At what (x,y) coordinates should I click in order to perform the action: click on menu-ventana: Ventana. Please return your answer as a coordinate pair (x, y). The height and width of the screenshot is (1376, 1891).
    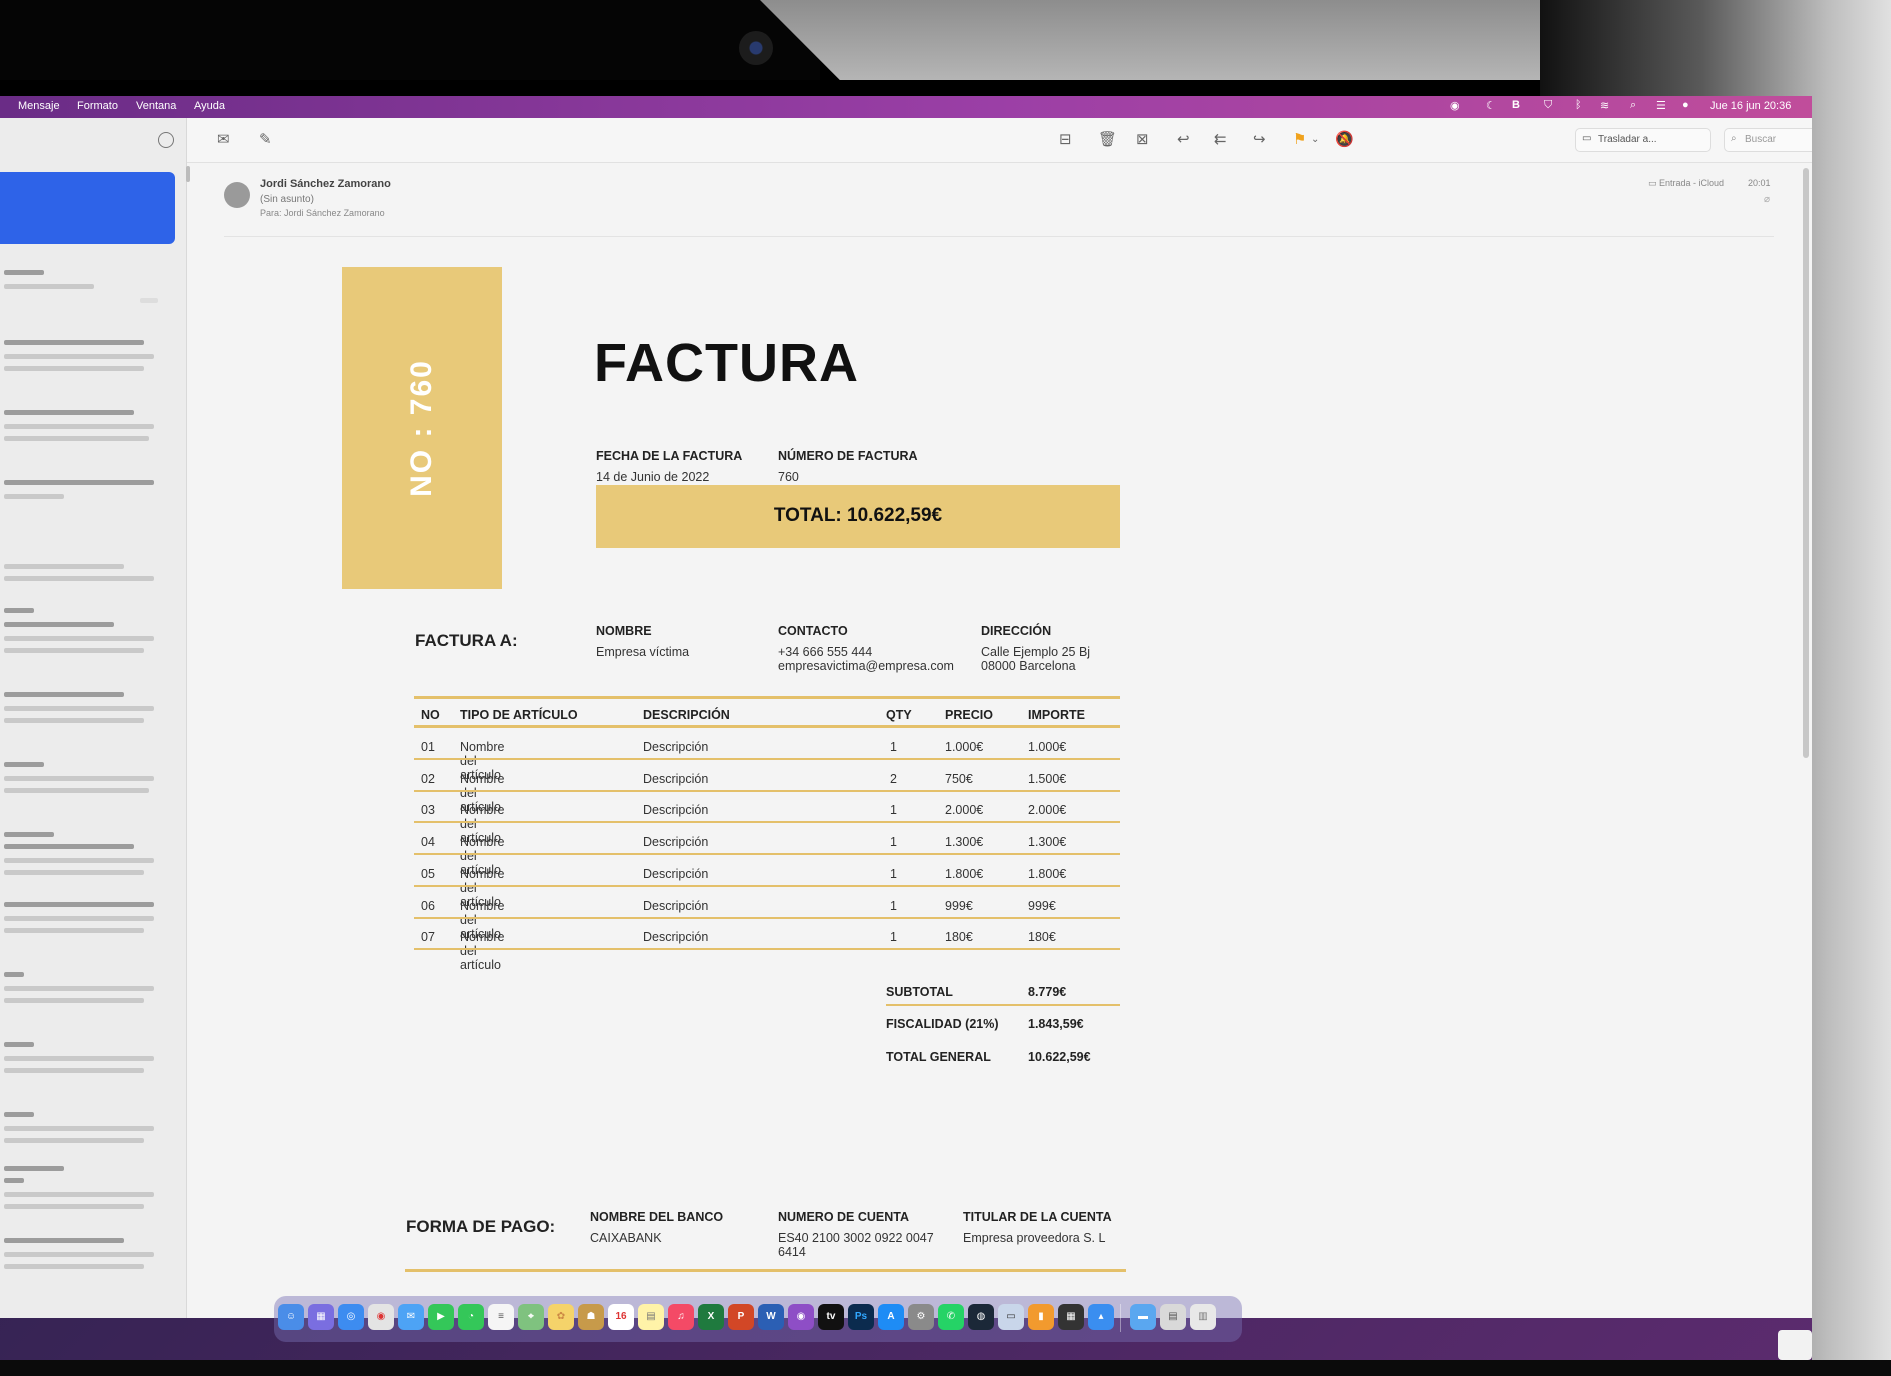
    Looking at the image, I should click on (156, 106).